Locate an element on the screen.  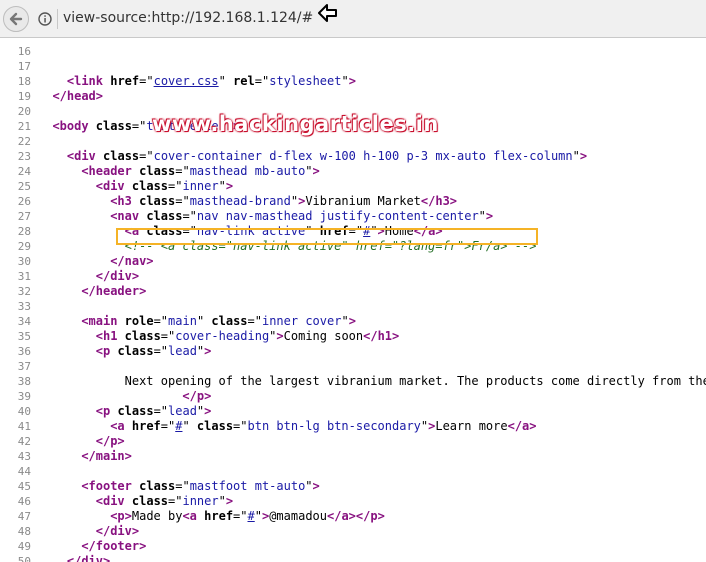
line-number: 30 is located at coordinates (24, 261).